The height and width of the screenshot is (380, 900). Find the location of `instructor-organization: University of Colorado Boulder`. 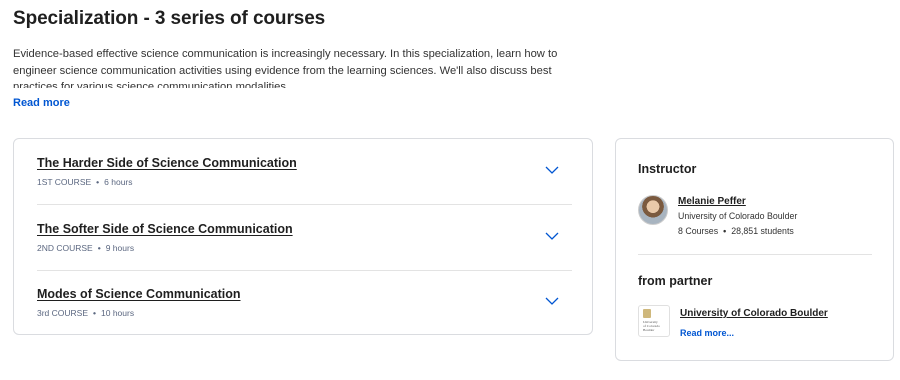

instructor-organization: University of Colorado Boulder is located at coordinates (738, 216).